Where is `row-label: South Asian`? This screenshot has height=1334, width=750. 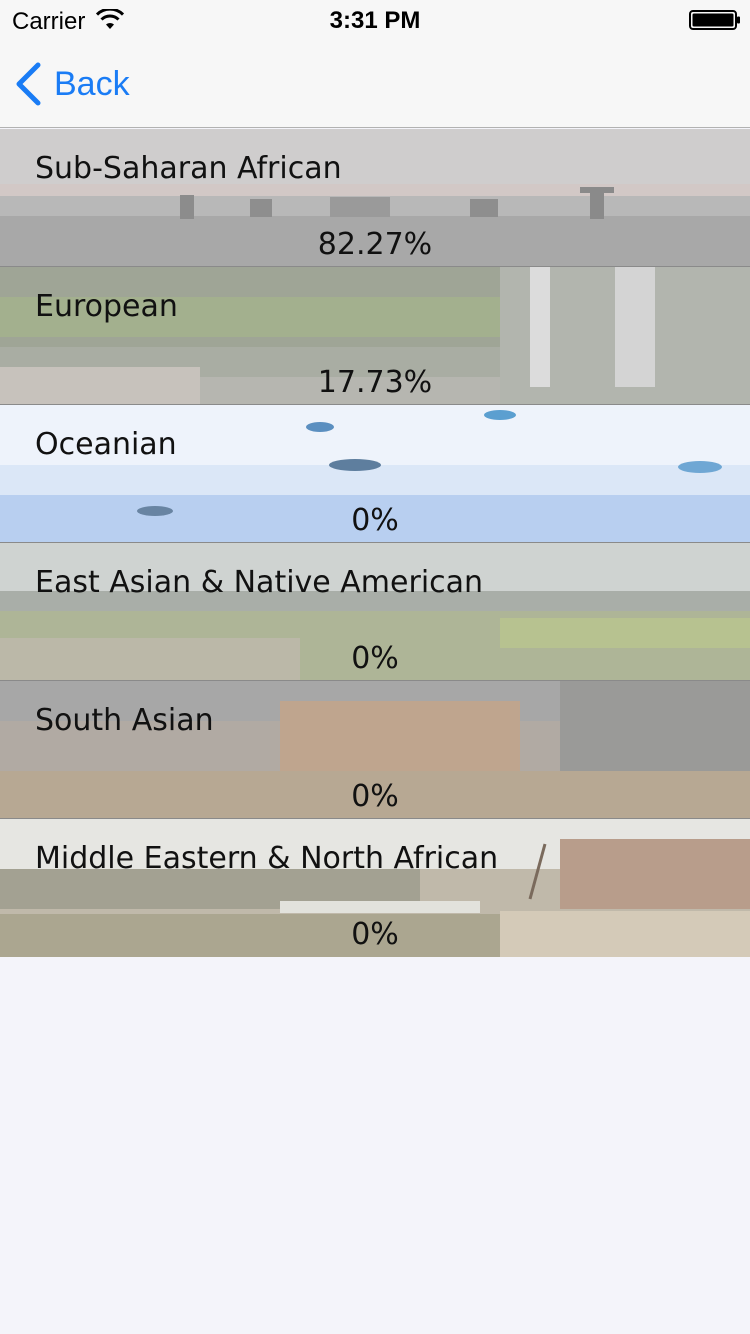
row-label: South Asian is located at coordinates (124, 720).